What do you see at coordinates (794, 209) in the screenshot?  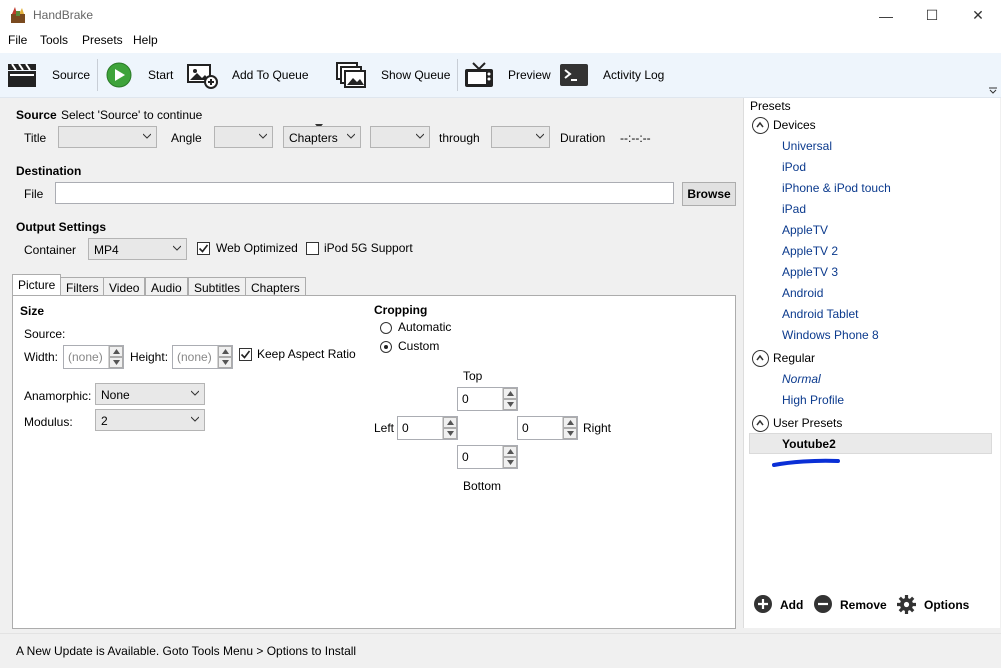 I see `preset-ipad: iPad` at bounding box center [794, 209].